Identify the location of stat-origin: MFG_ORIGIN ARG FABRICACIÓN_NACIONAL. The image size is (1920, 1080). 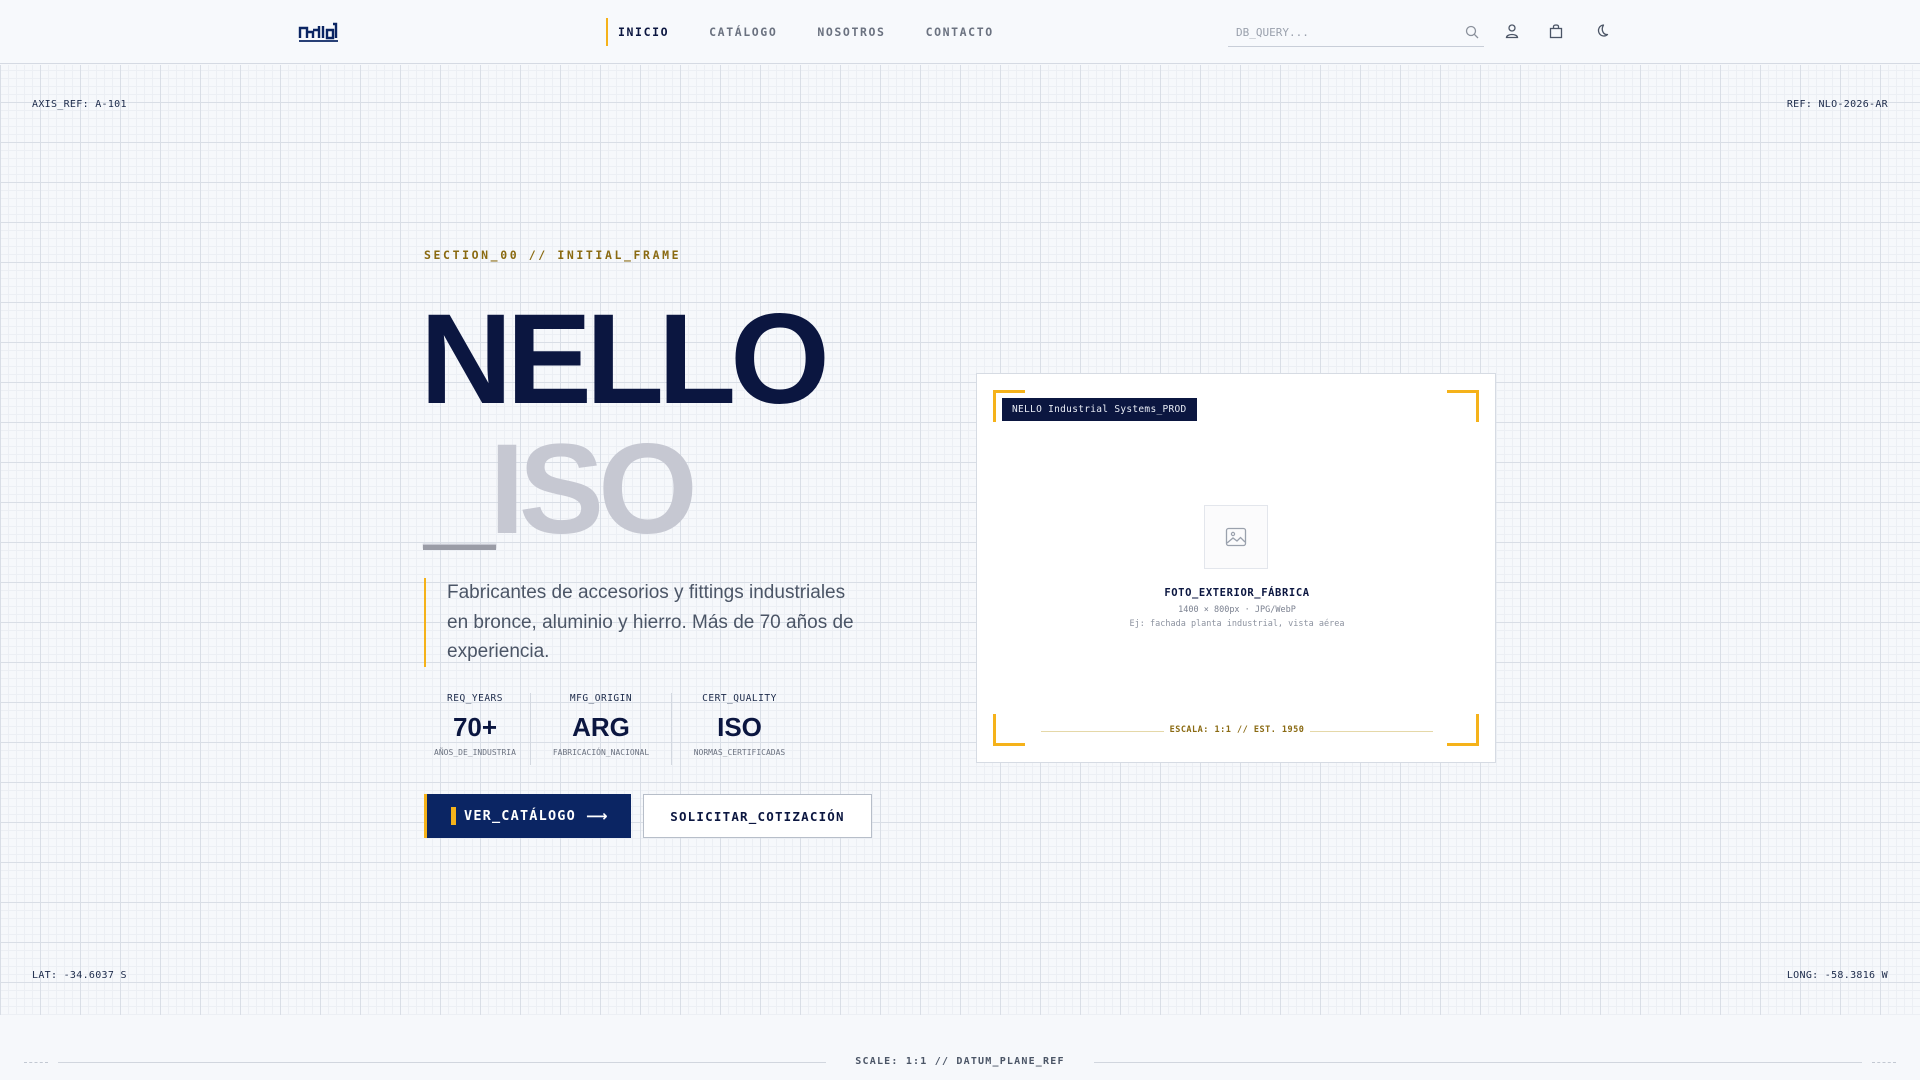
(600, 729).